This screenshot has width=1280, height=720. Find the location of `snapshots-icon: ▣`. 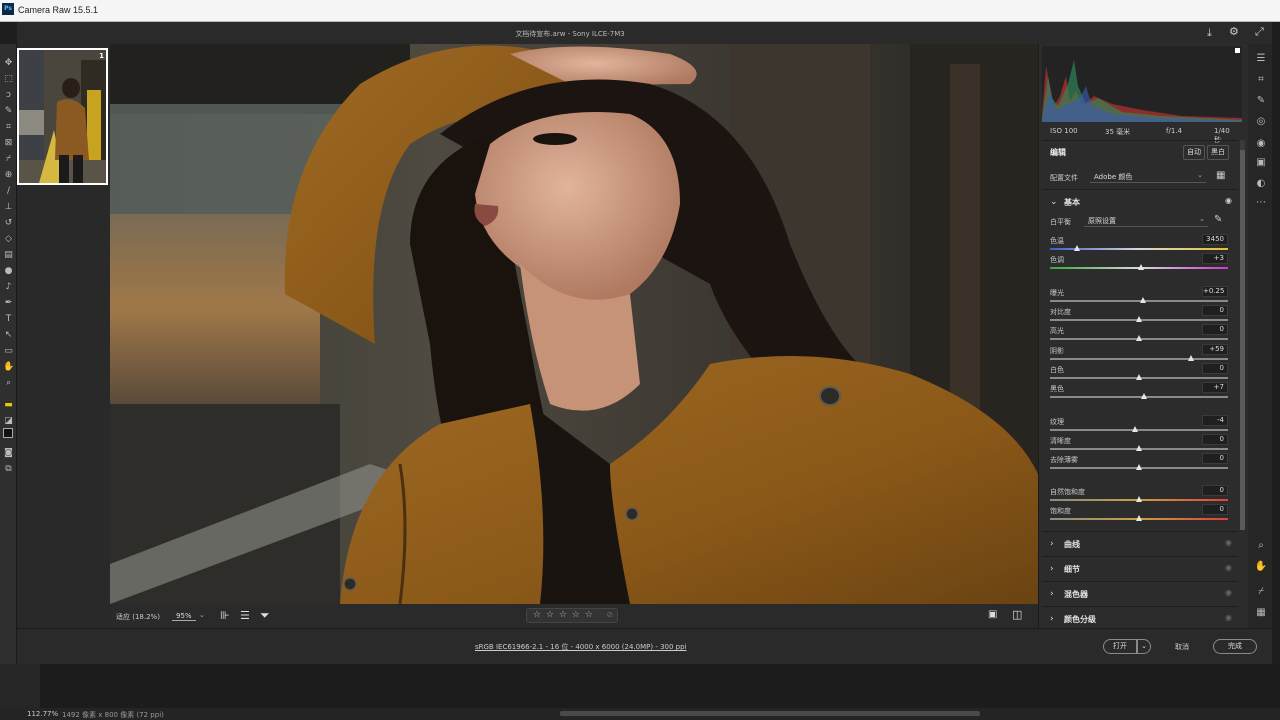

snapshots-icon: ▣ is located at coordinates (1261, 163).